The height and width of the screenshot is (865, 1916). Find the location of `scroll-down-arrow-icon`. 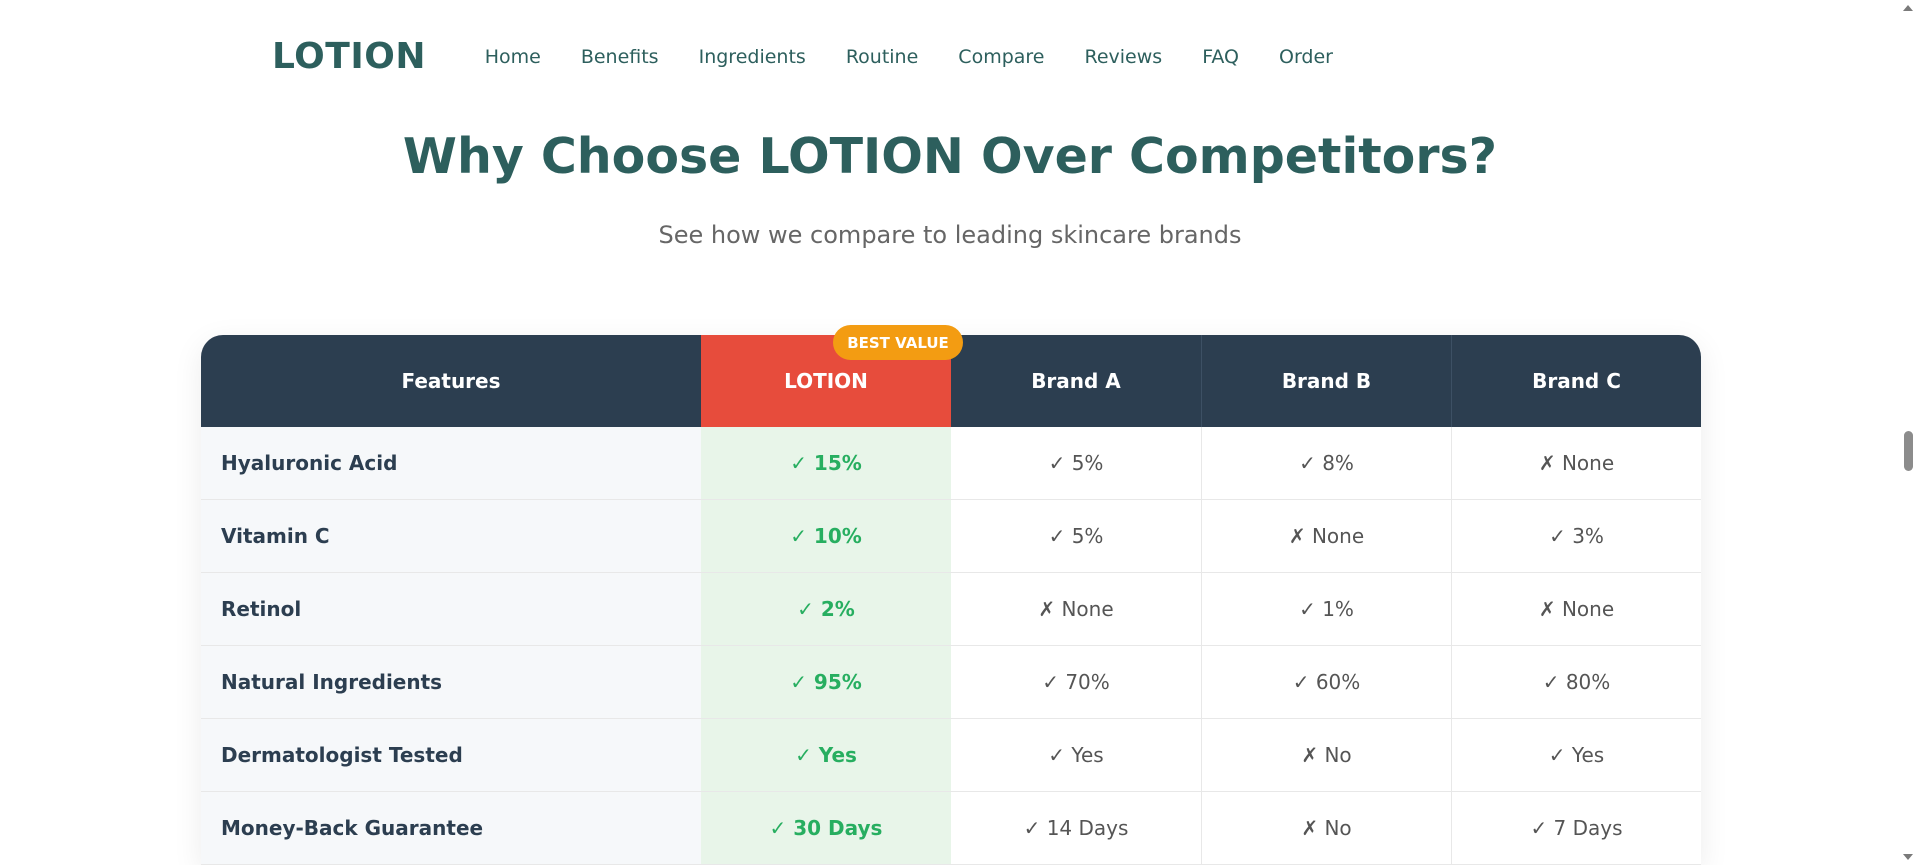

scroll-down-arrow-icon is located at coordinates (1908, 857).